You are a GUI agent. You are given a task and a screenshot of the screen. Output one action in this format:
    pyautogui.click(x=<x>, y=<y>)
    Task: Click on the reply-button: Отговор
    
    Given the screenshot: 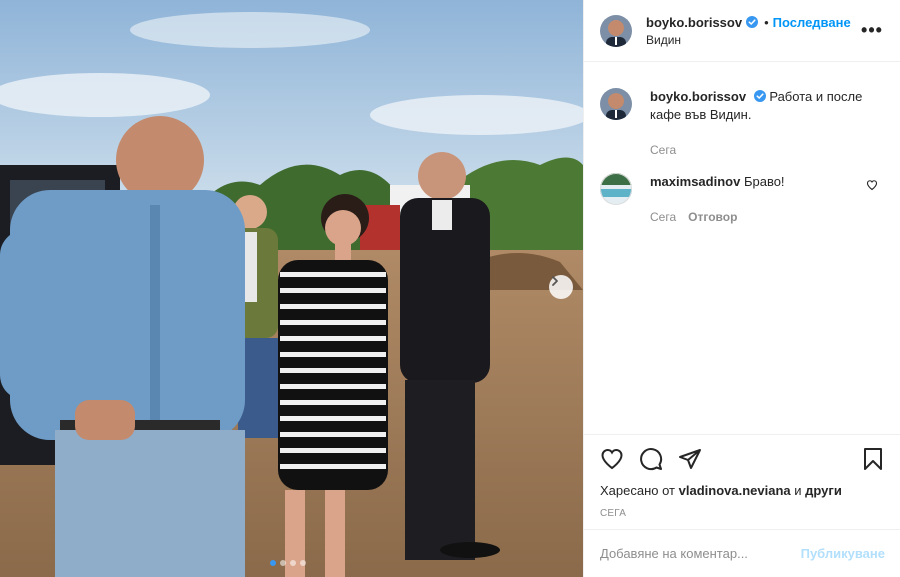 What is the action you would take?
    pyautogui.click(x=712, y=217)
    